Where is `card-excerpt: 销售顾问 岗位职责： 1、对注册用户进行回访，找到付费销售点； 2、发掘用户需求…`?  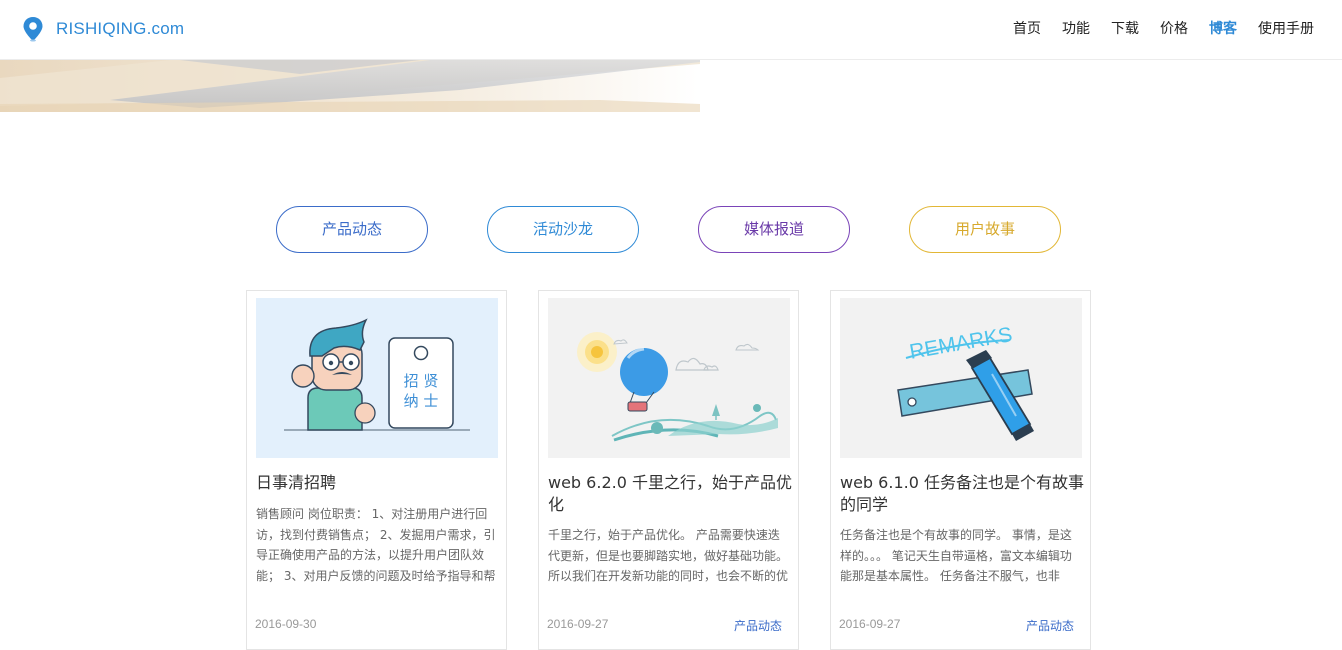 card-excerpt: 销售顾问 岗位职责： 1、对注册用户进行回访，找到付费销售点； 2、发掘用户需求… is located at coordinates (376, 545).